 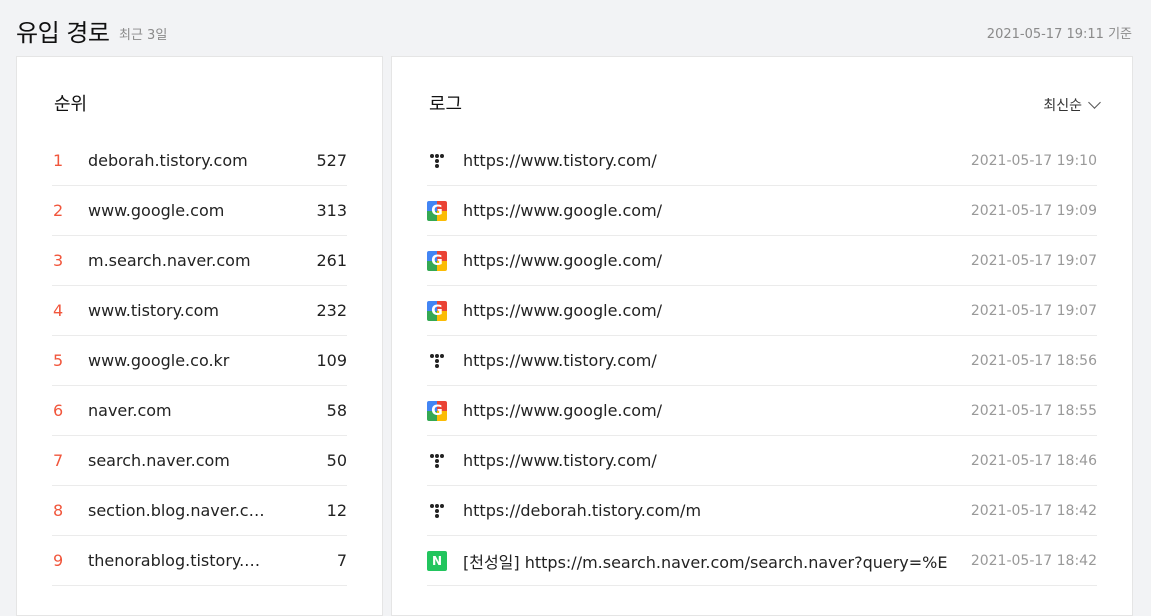 I want to click on rank-row: 6 naver.com 58, so click(x=199, y=411).